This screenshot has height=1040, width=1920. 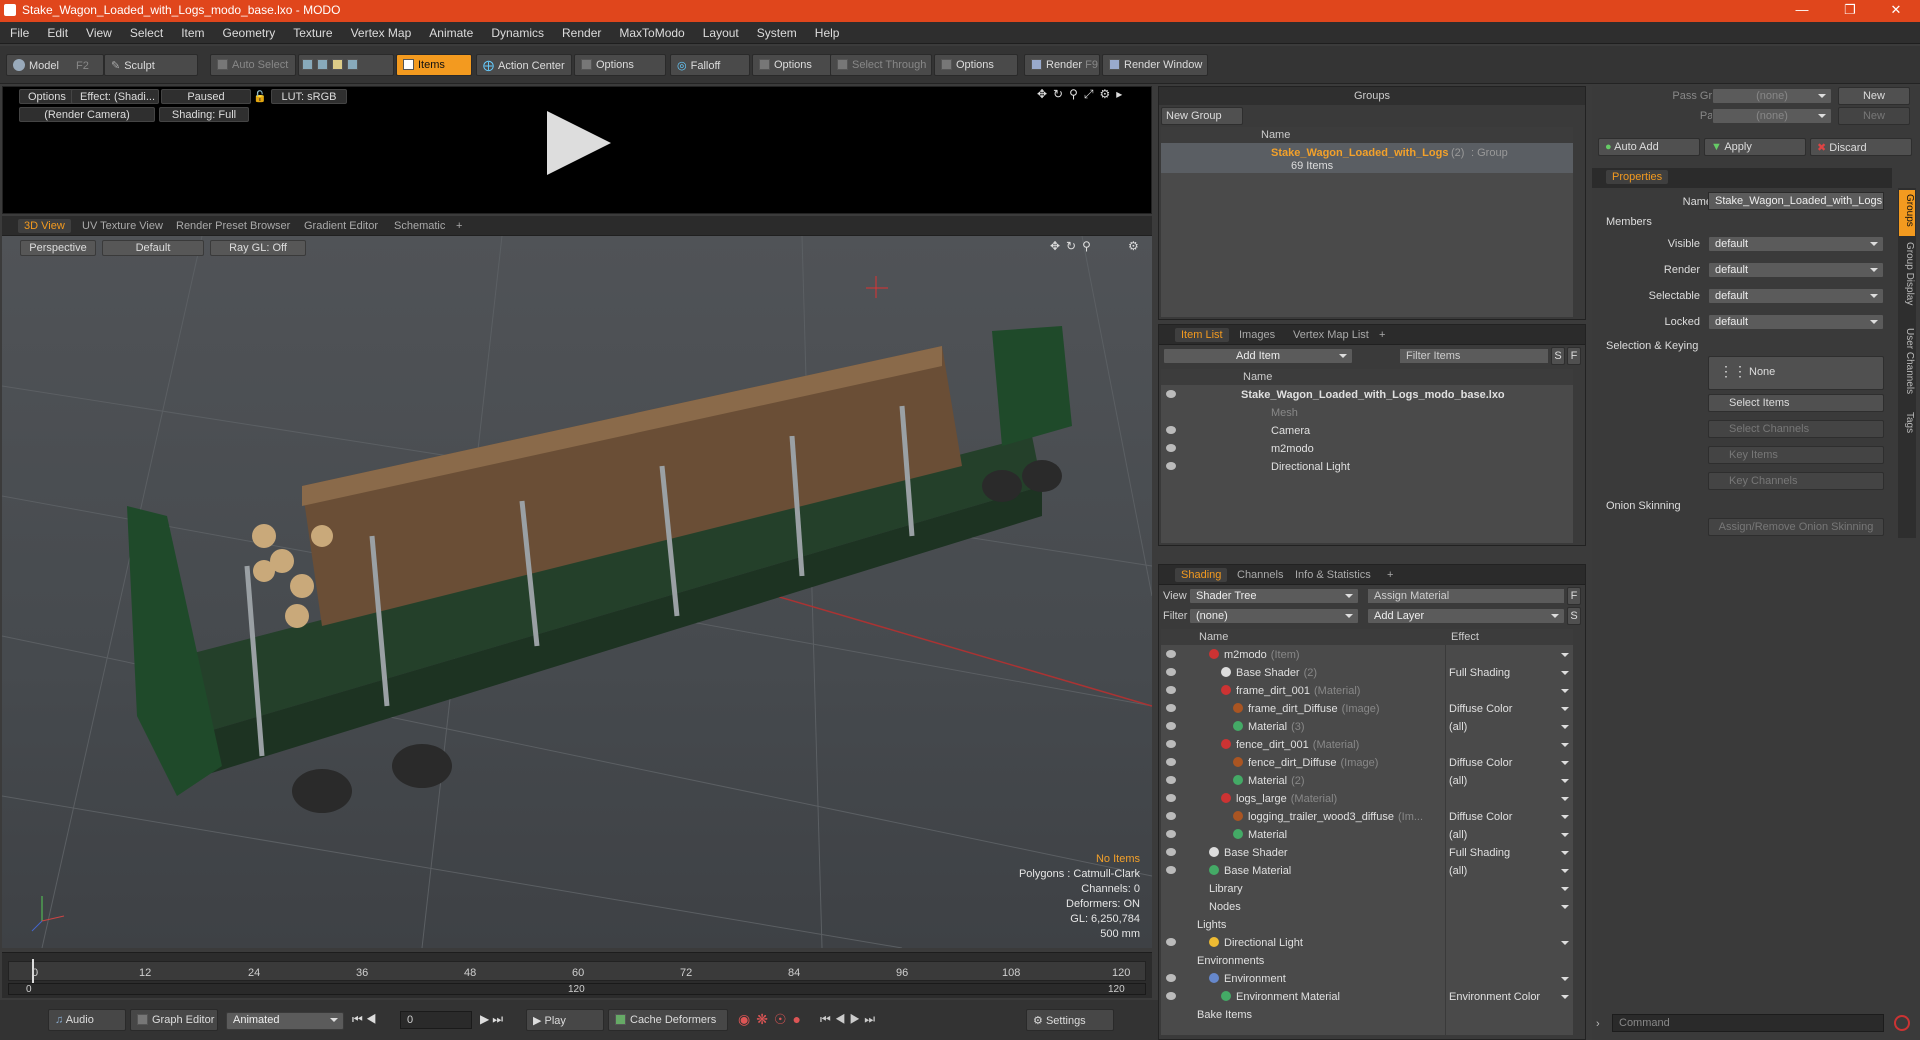 What do you see at coordinates (1796, 322) in the screenshot?
I see `locked-dropdown: default` at bounding box center [1796, 322].